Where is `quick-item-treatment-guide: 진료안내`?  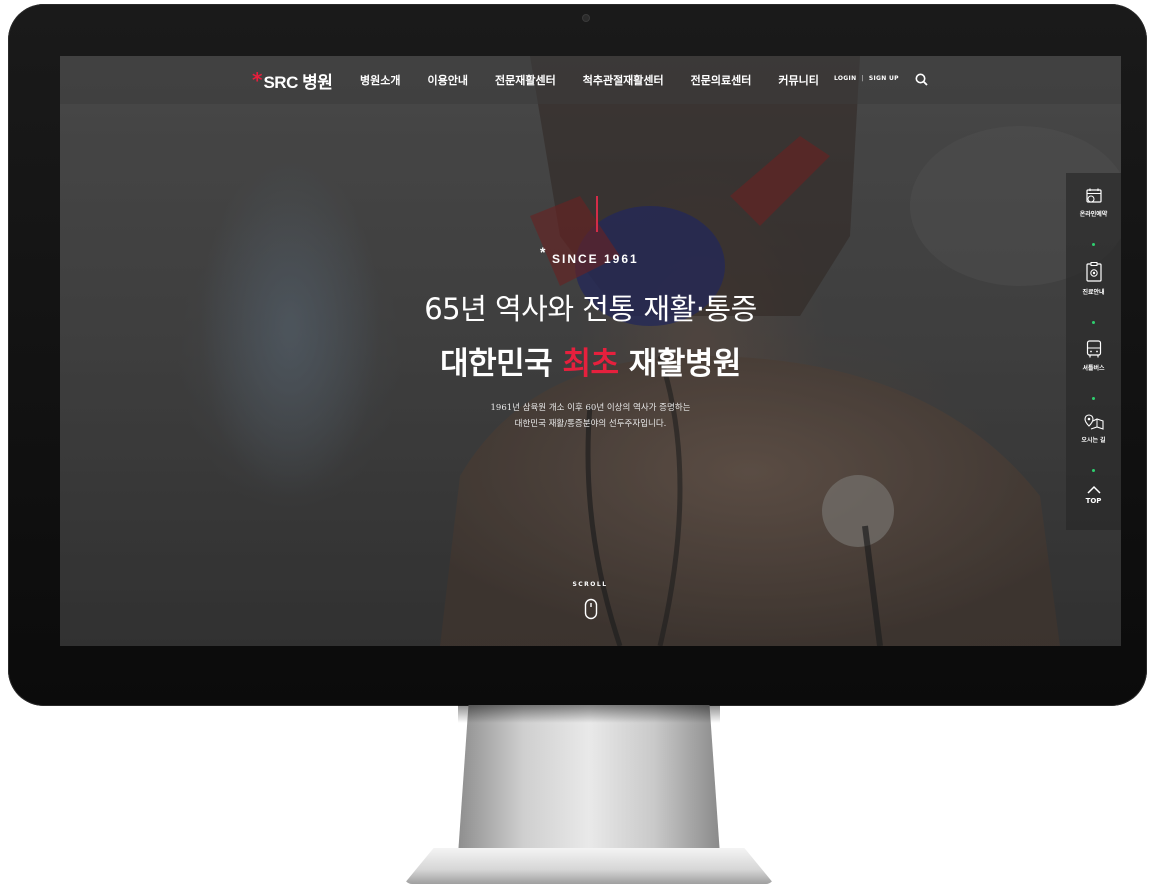 quick-item-treatment-guide: 진료안내 is located at coordinates (1093, 278).